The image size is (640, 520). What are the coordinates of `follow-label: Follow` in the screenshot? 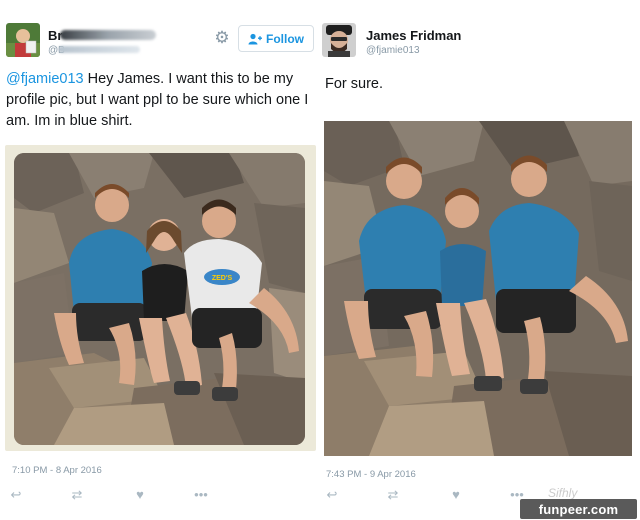 It's located at (285, 38).